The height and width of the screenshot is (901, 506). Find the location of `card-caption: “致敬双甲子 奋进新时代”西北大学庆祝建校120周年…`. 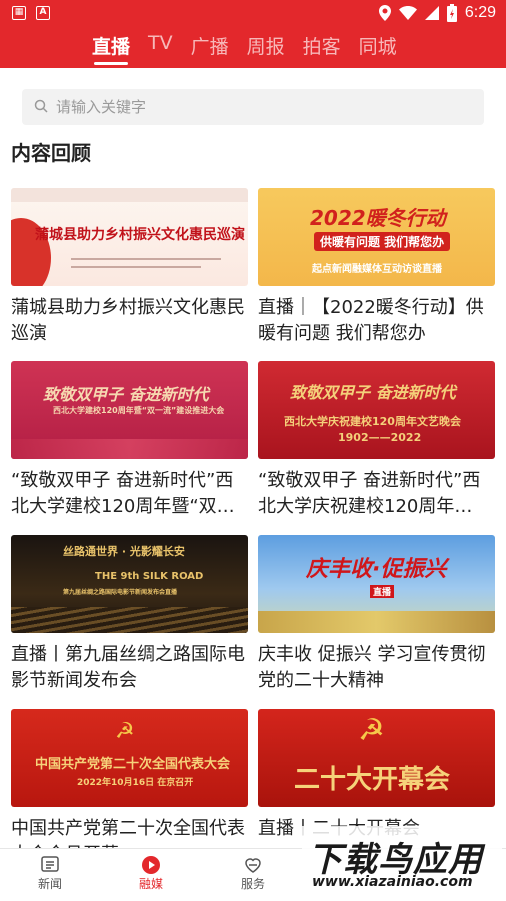

card-caption: “致敬双甲子 奋进新时代”西北大学庆祝建校120周年… is located at coordinates (369, 493).